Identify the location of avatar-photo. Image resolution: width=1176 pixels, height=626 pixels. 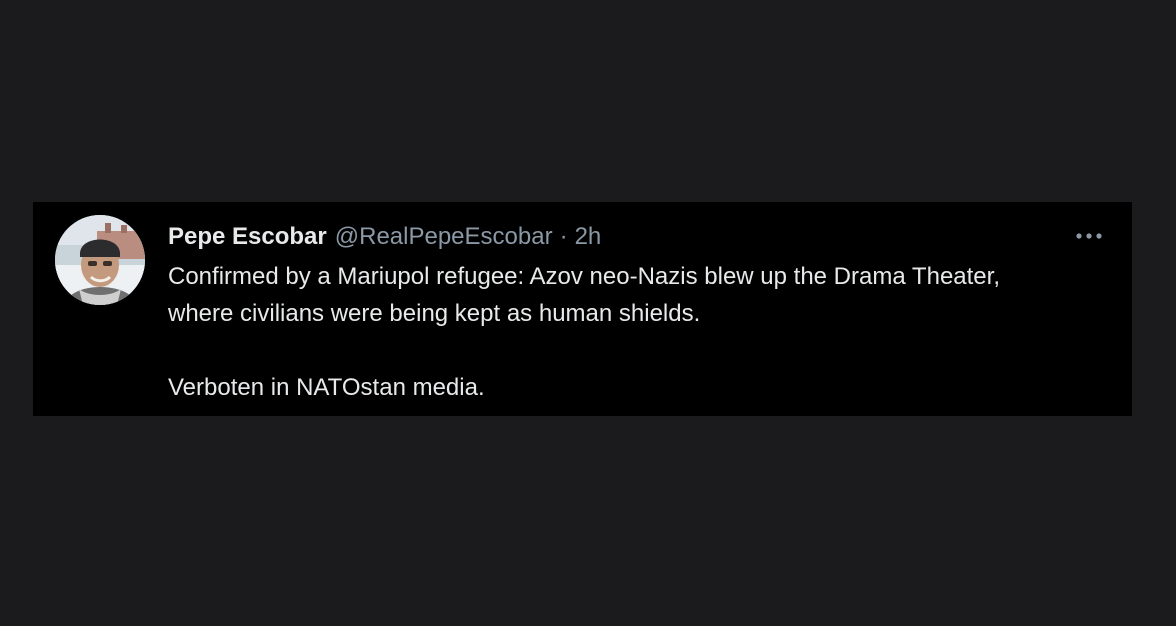
(100, 260).